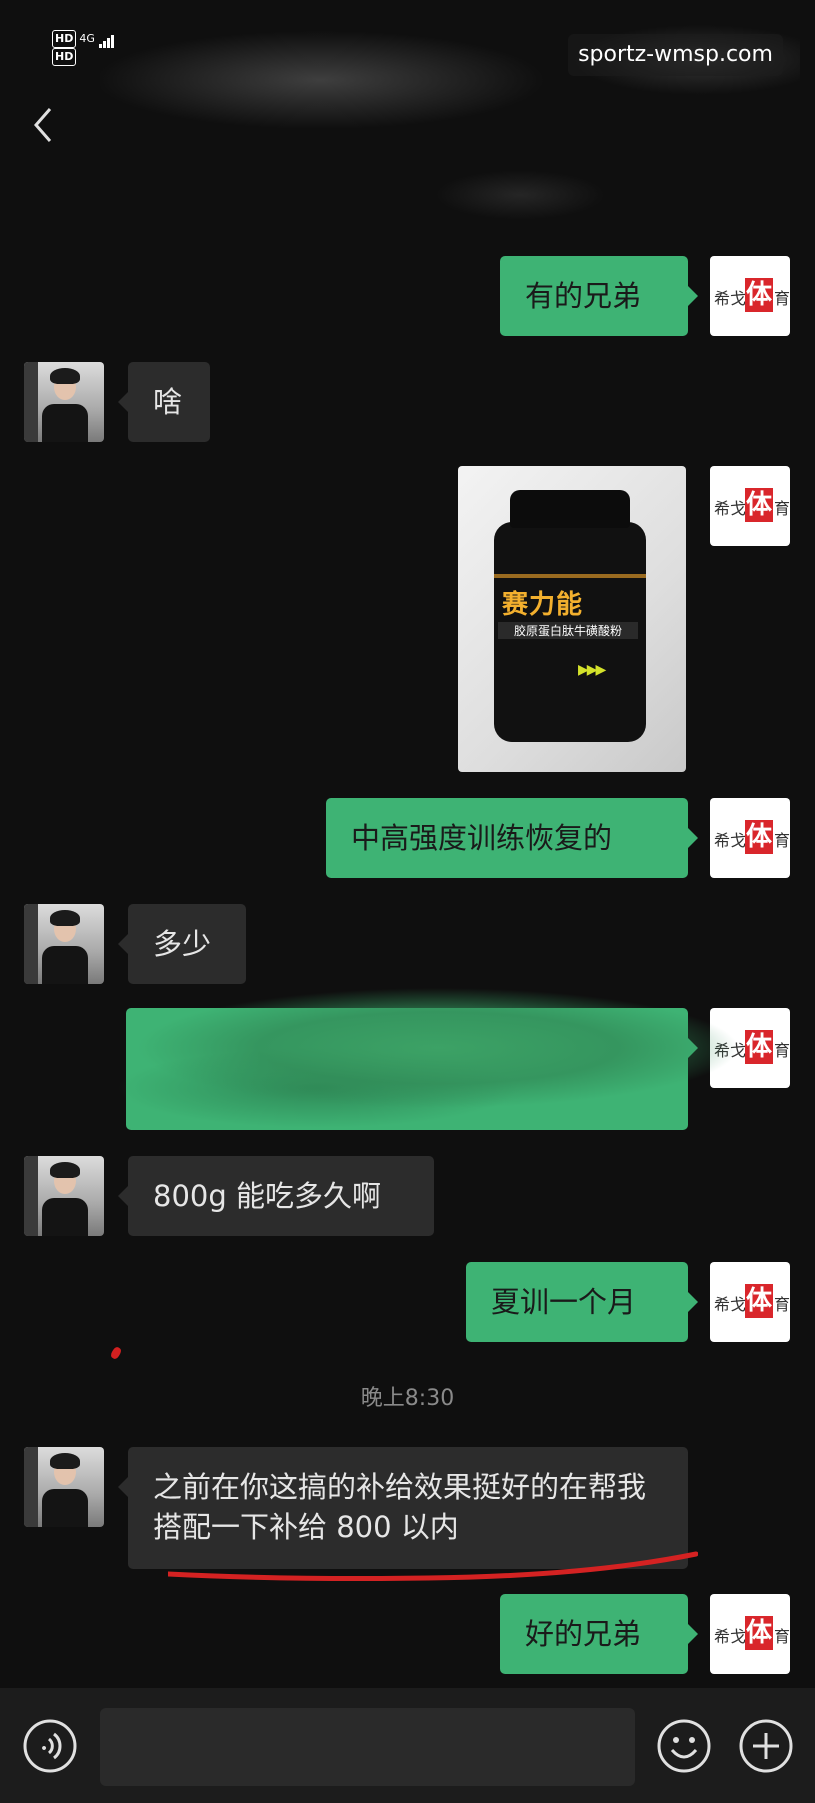 This screenshot has height=1803, width=815. Describe the element at coordinates (407, 1398) in the screenshot. I see `timestamp: 晚上8:30` at that location.